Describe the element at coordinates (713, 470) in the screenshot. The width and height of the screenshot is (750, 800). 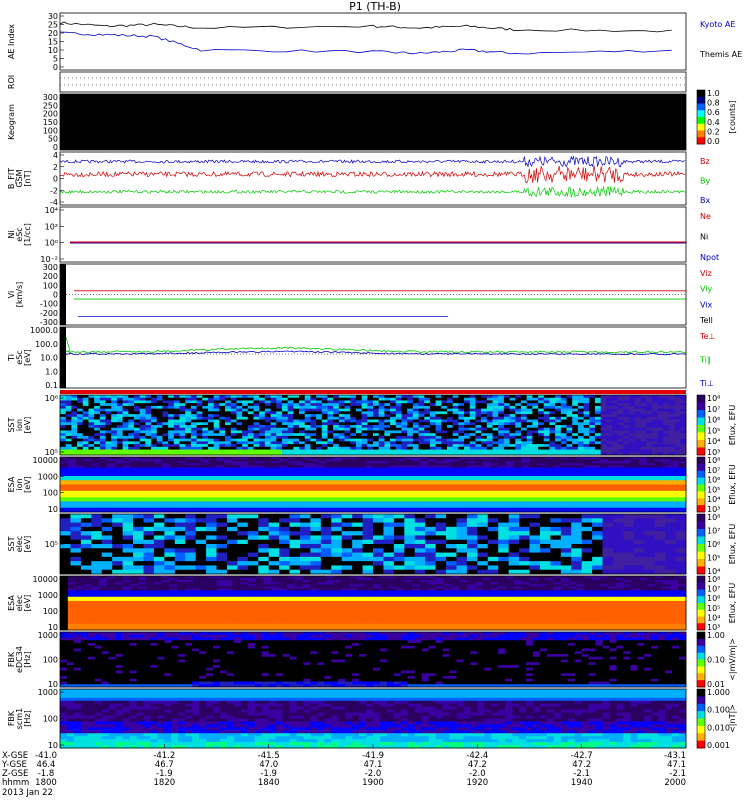
I see `colorbar-tick-label: 10⁷` at that location.